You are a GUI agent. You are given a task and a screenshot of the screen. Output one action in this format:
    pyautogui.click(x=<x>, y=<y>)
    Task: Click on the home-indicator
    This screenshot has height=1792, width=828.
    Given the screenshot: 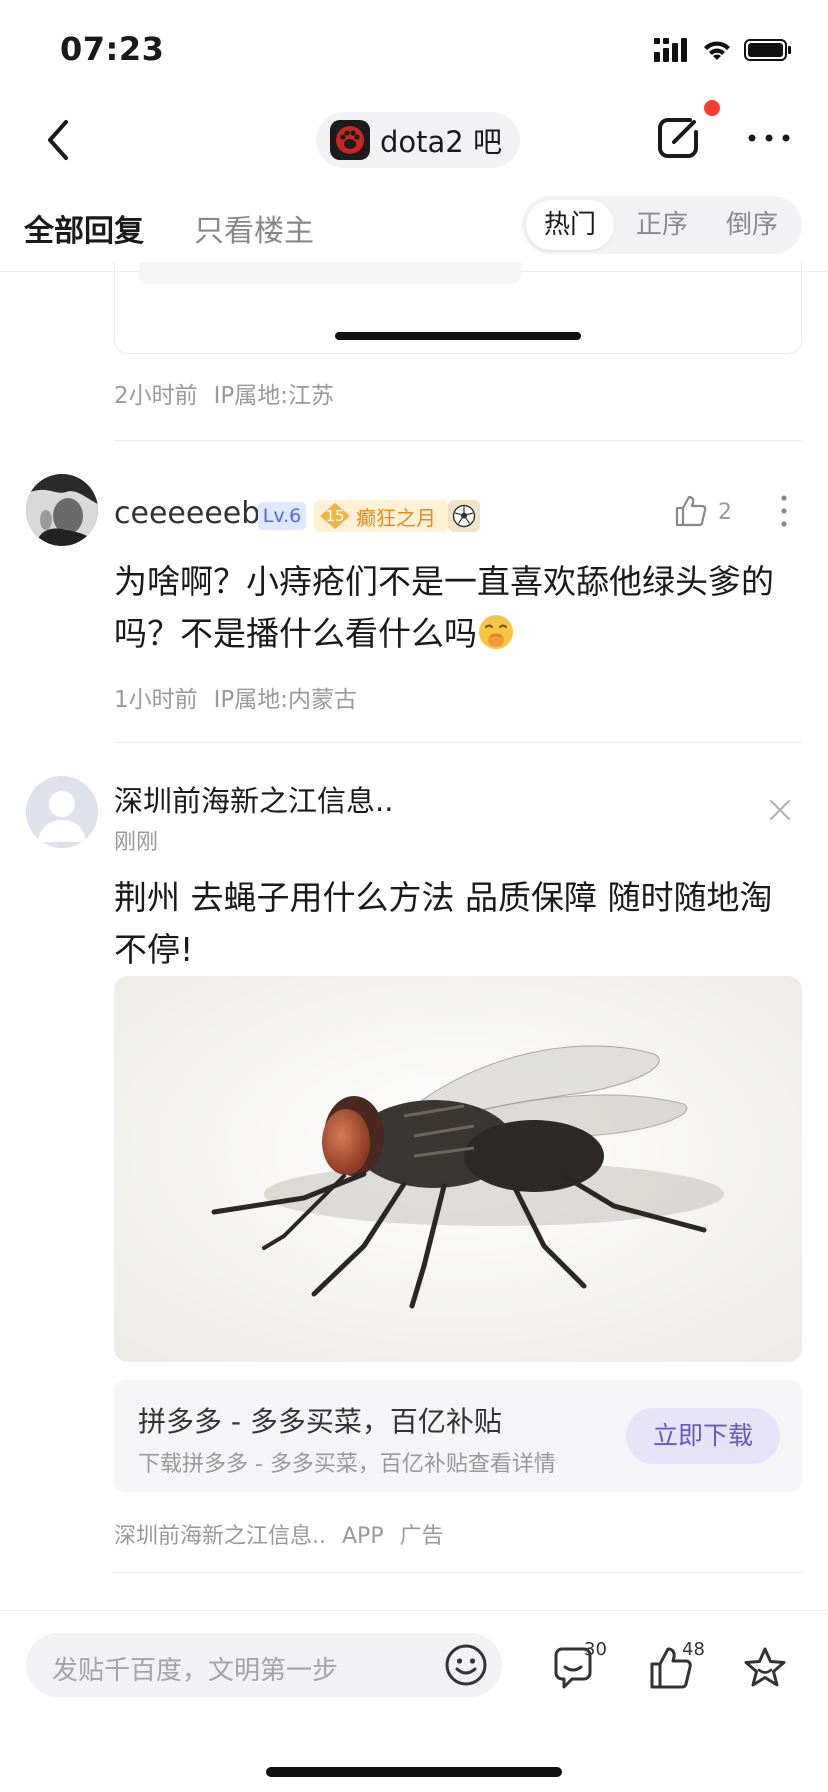 What is the action you would take?
    pyautogui.click(x=414, y=1772)
    